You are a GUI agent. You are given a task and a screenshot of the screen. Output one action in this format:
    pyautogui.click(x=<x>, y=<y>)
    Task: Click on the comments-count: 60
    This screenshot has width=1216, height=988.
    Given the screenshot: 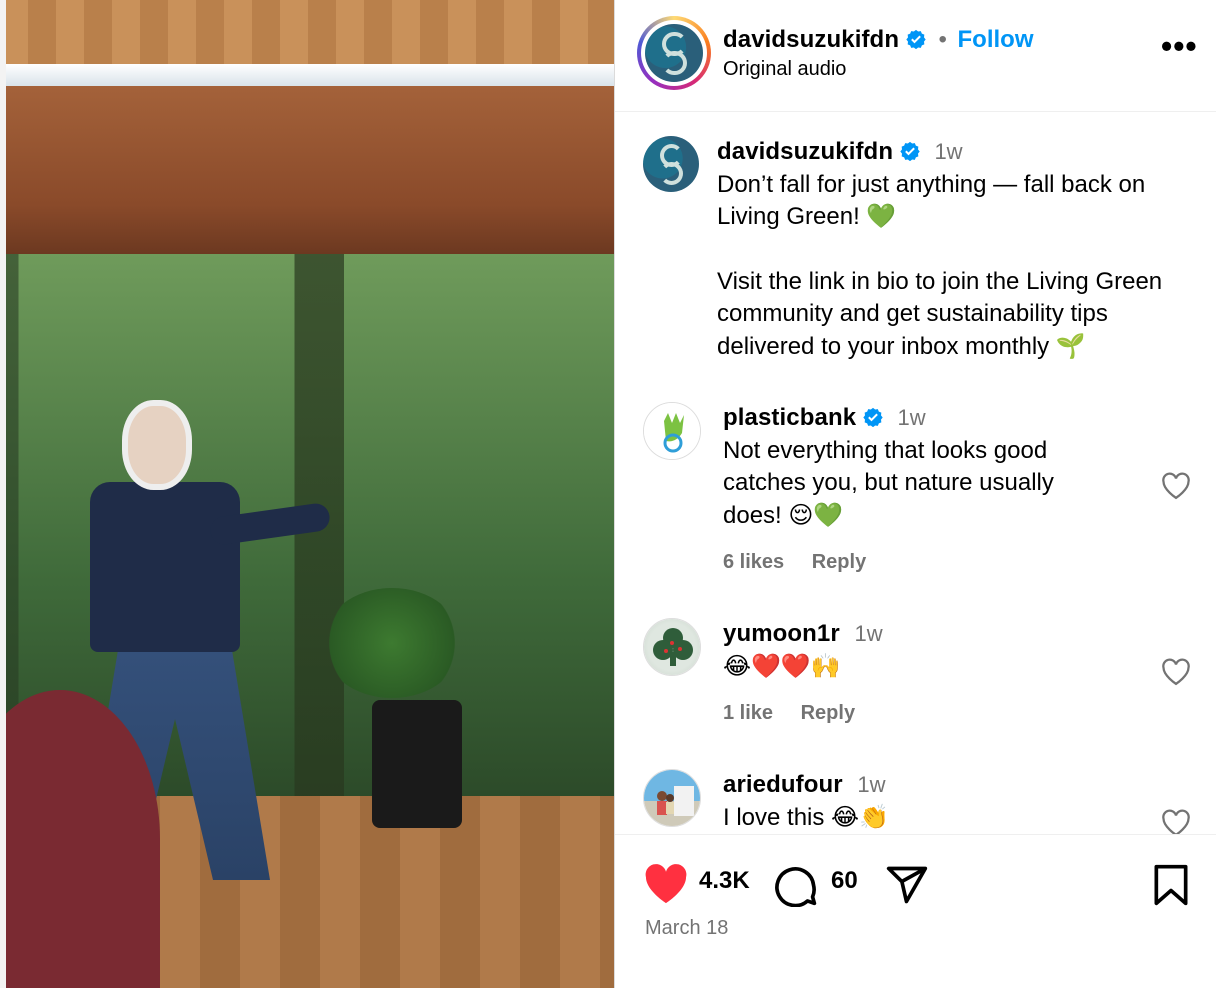 What is the action you would take?
    pyautogui.click(x=844, y=881)
    